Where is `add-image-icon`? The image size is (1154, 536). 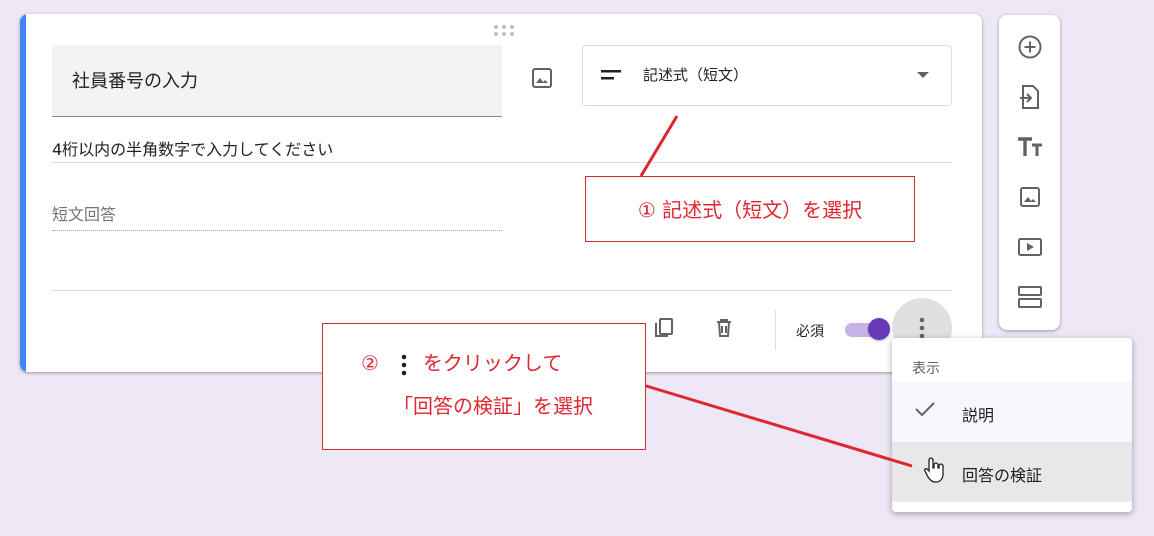
add-image-icon is located at coordinates (1030, 197).